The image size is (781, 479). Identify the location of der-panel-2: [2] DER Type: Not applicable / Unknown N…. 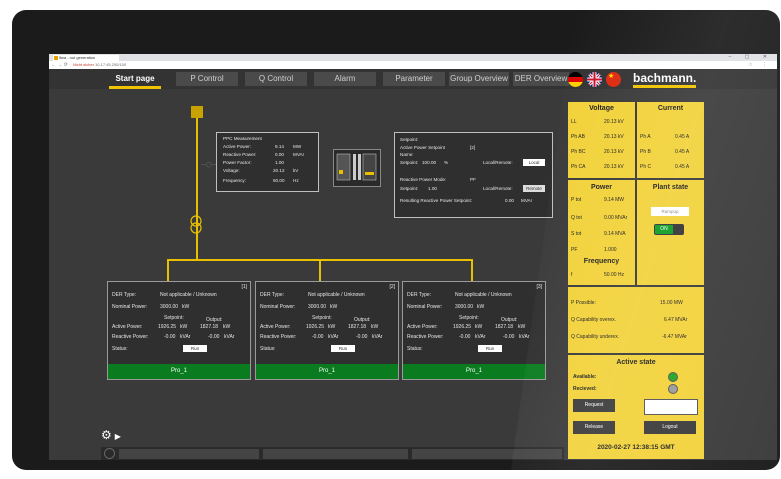
(327, 330).